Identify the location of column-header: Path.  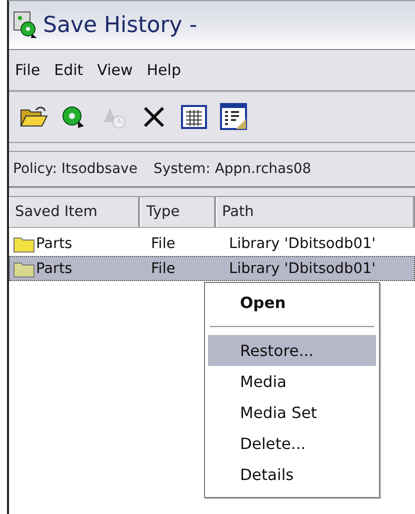
(315, 212).